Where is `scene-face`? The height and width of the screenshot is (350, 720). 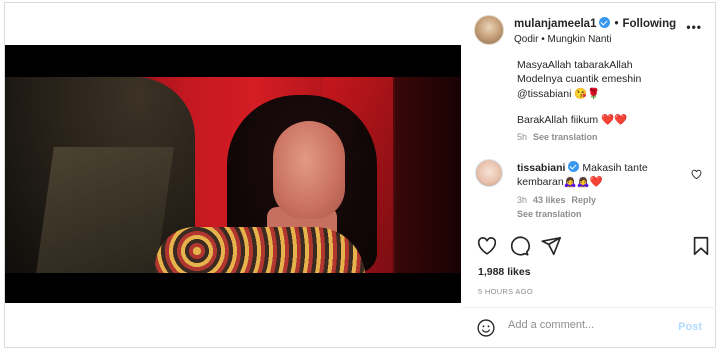 scene-face is located at coordinates (309, 170).